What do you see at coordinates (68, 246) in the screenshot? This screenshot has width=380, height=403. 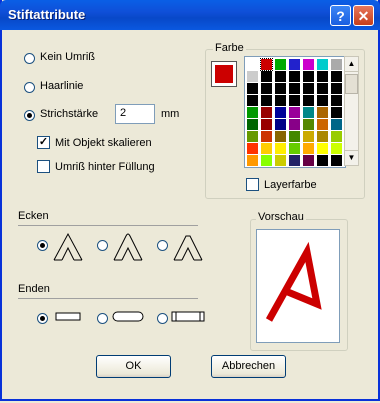 I see `miter-corner-icon` at bounding box center [68, 246].